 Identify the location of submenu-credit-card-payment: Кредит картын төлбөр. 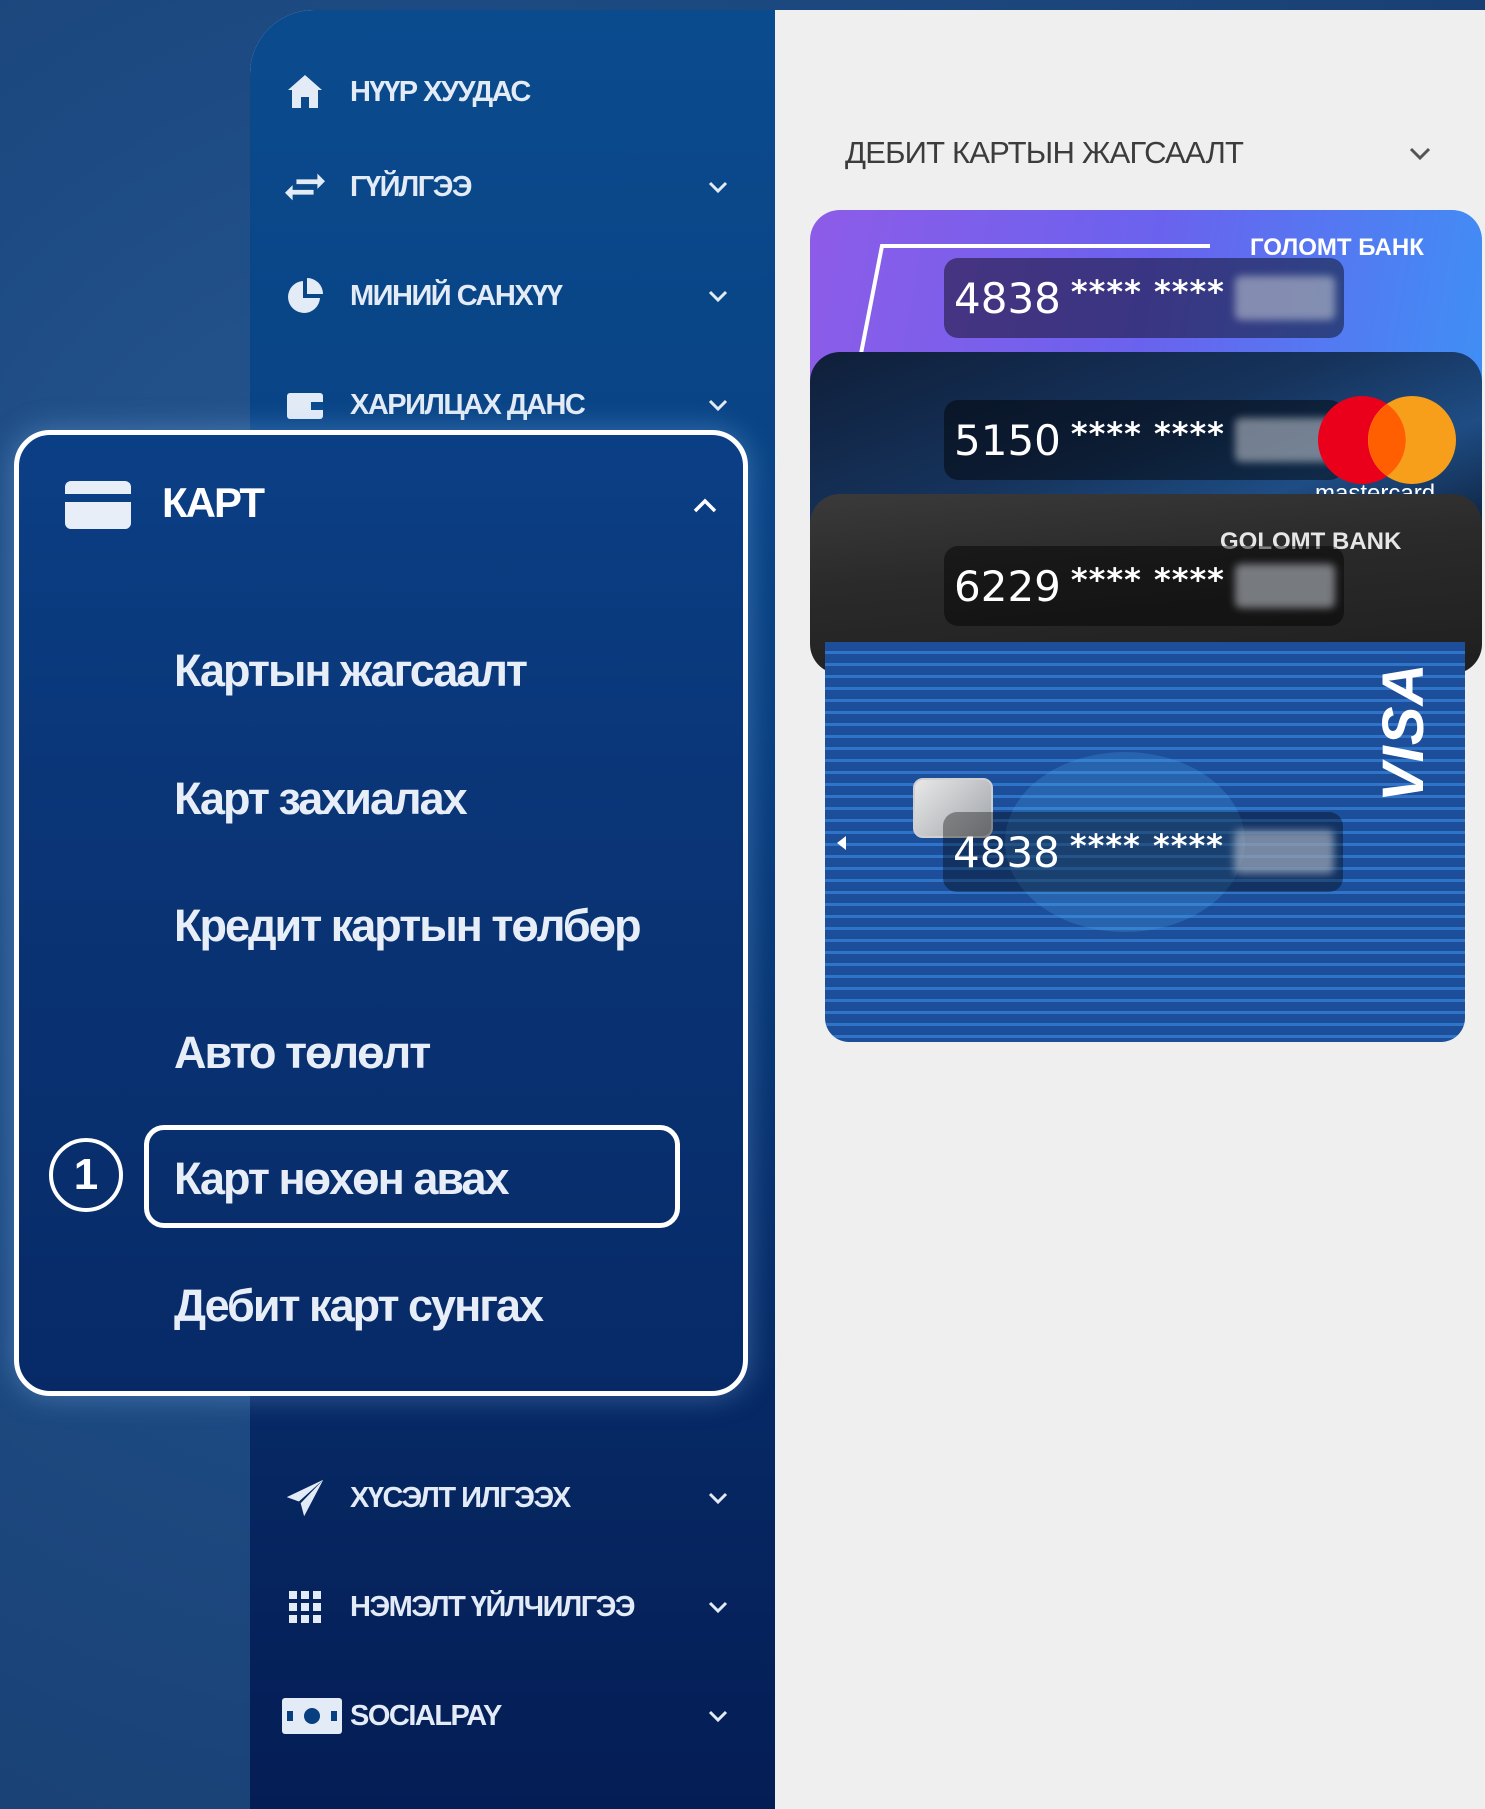
(408, 926).